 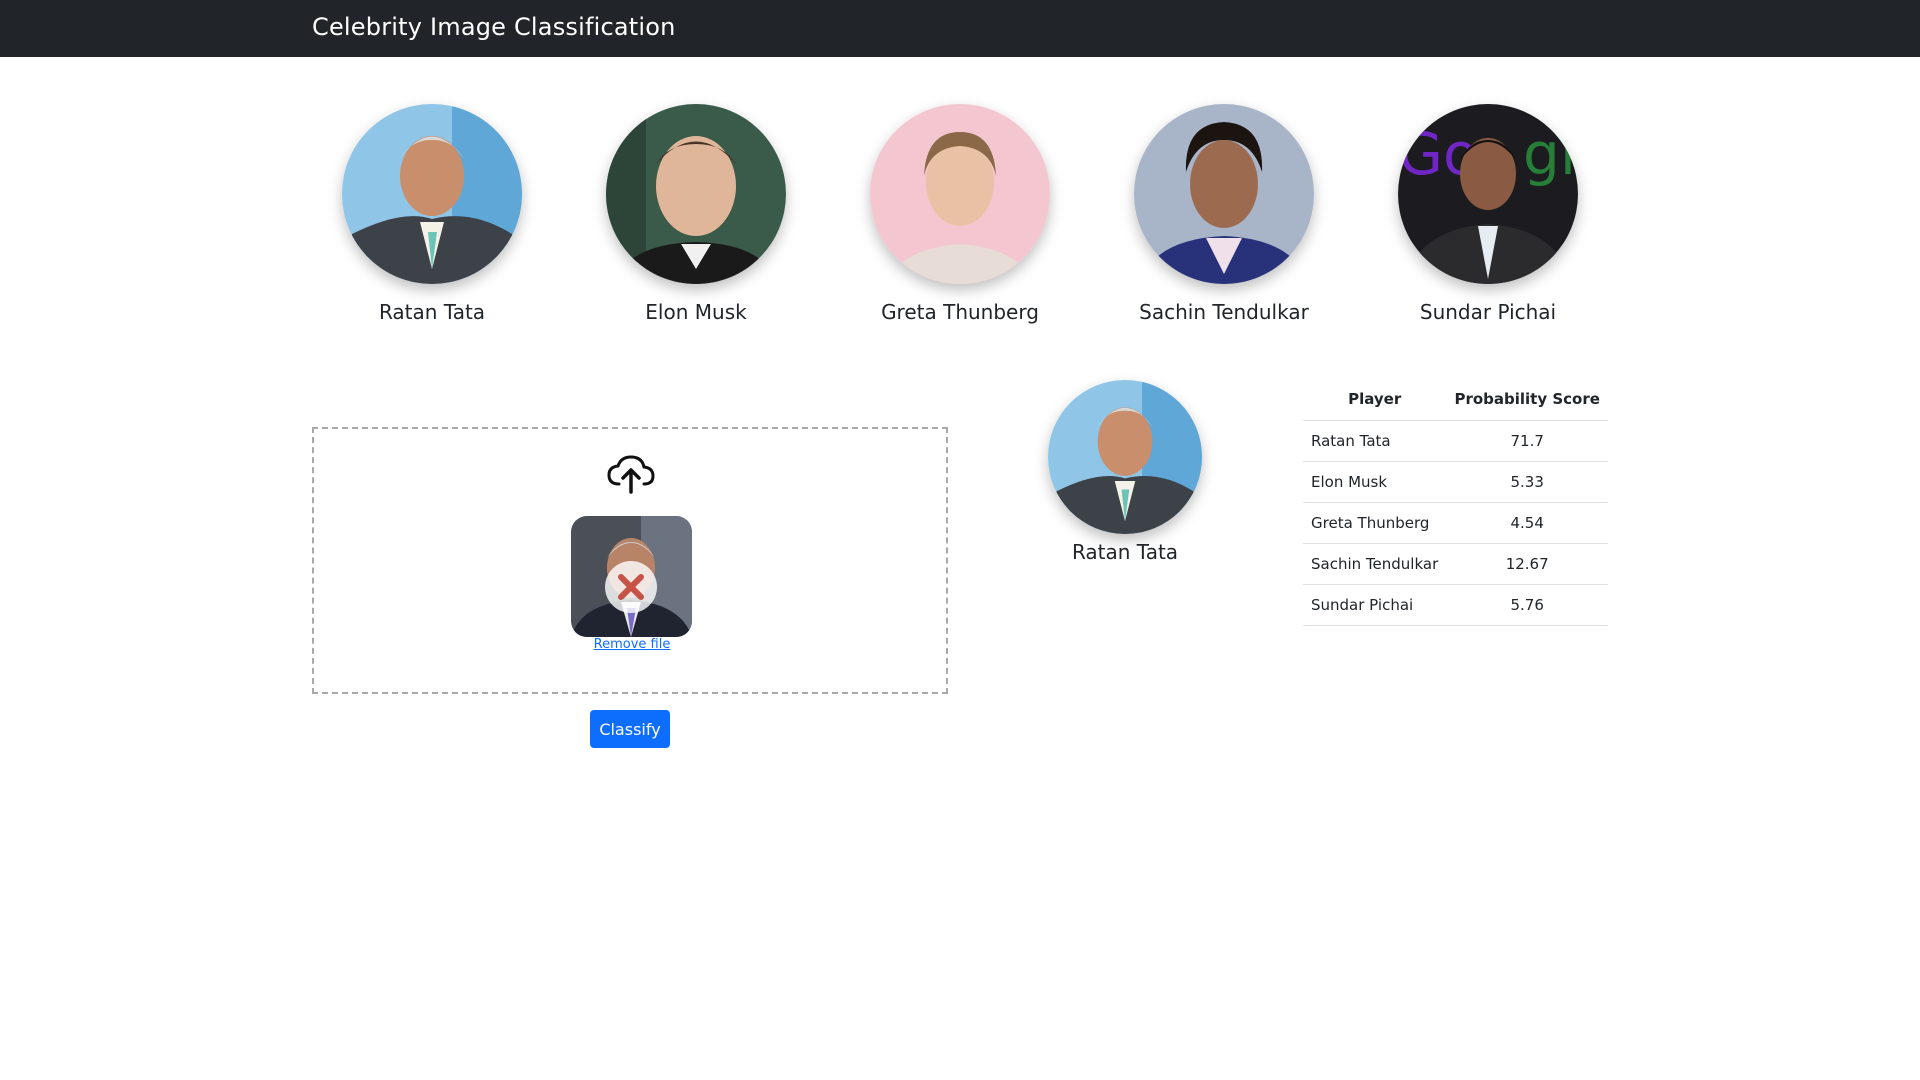 I want to click on celebrity-name: Sundar Pichai, so click(x=1488, y=312).